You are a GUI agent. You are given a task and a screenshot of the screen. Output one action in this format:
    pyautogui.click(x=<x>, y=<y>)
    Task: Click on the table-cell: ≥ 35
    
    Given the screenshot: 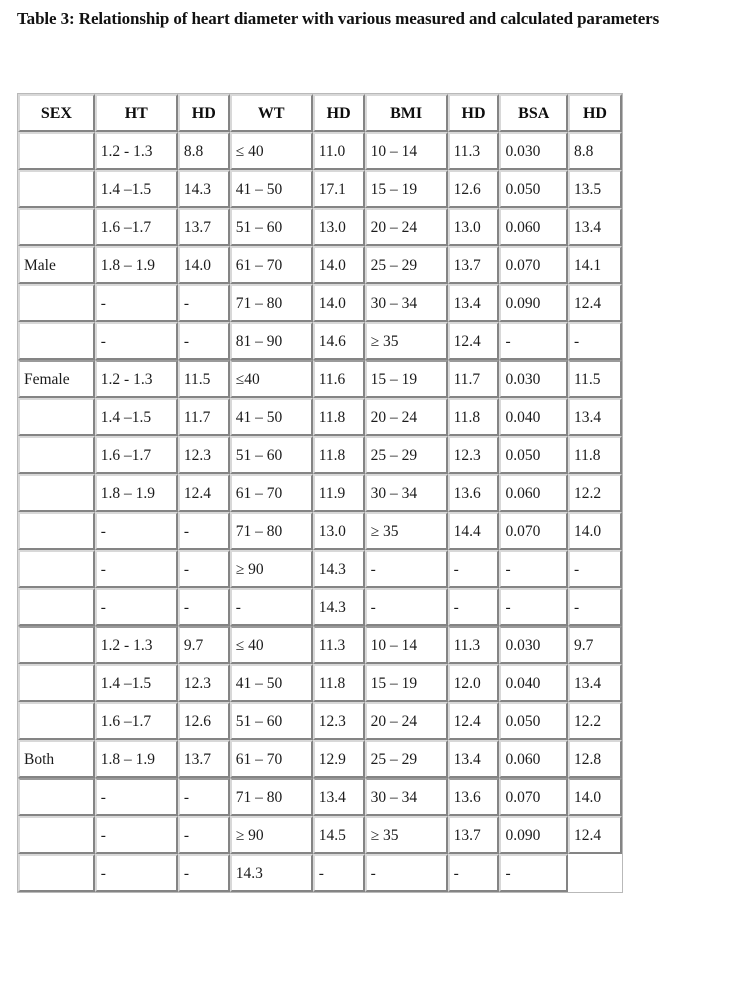 What is the action you would take?
    pyautogui.click(x=406, y=835)
    